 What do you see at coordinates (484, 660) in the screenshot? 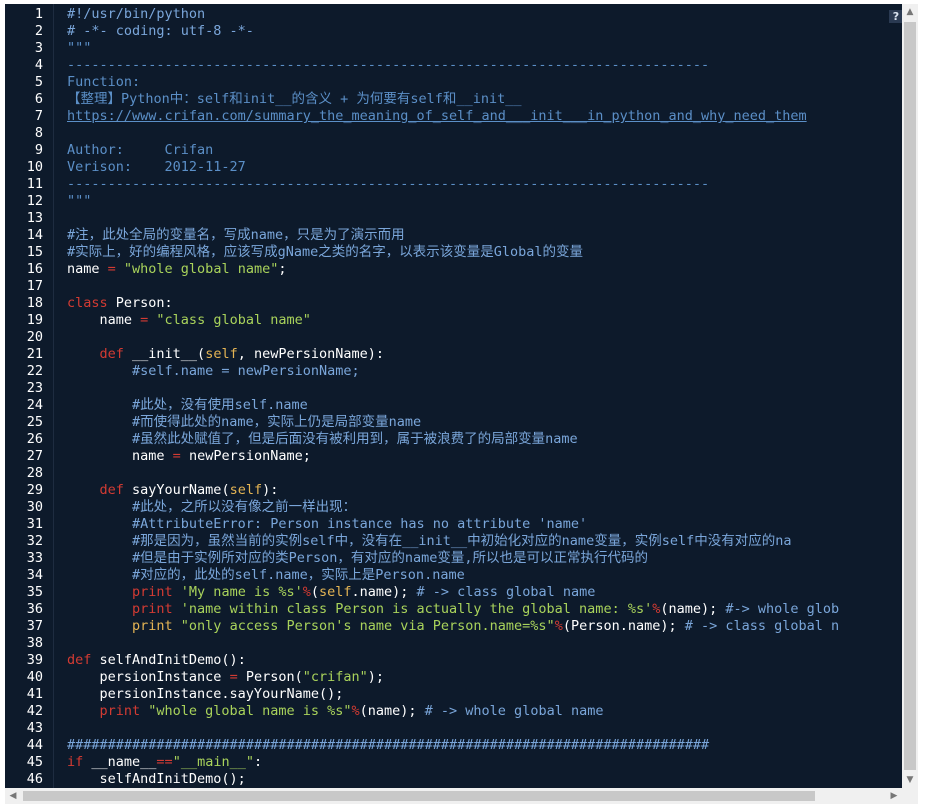
I see `code-line: def selfAndInitDemo():` at bounding box center [484, 660].